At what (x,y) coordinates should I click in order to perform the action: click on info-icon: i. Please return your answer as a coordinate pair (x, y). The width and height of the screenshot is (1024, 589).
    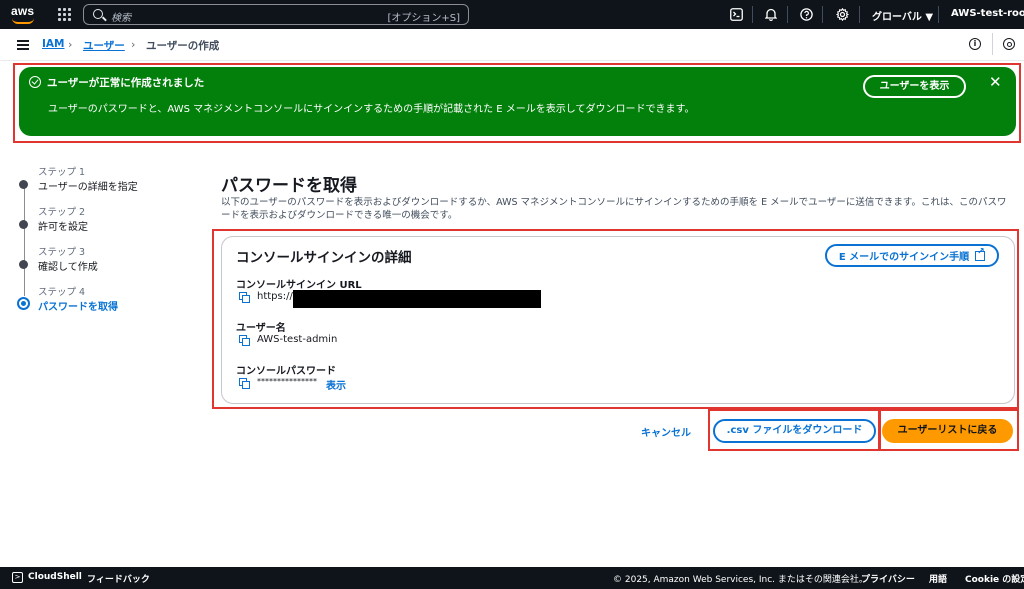
    Looking at the image, I should click on (975, 44).